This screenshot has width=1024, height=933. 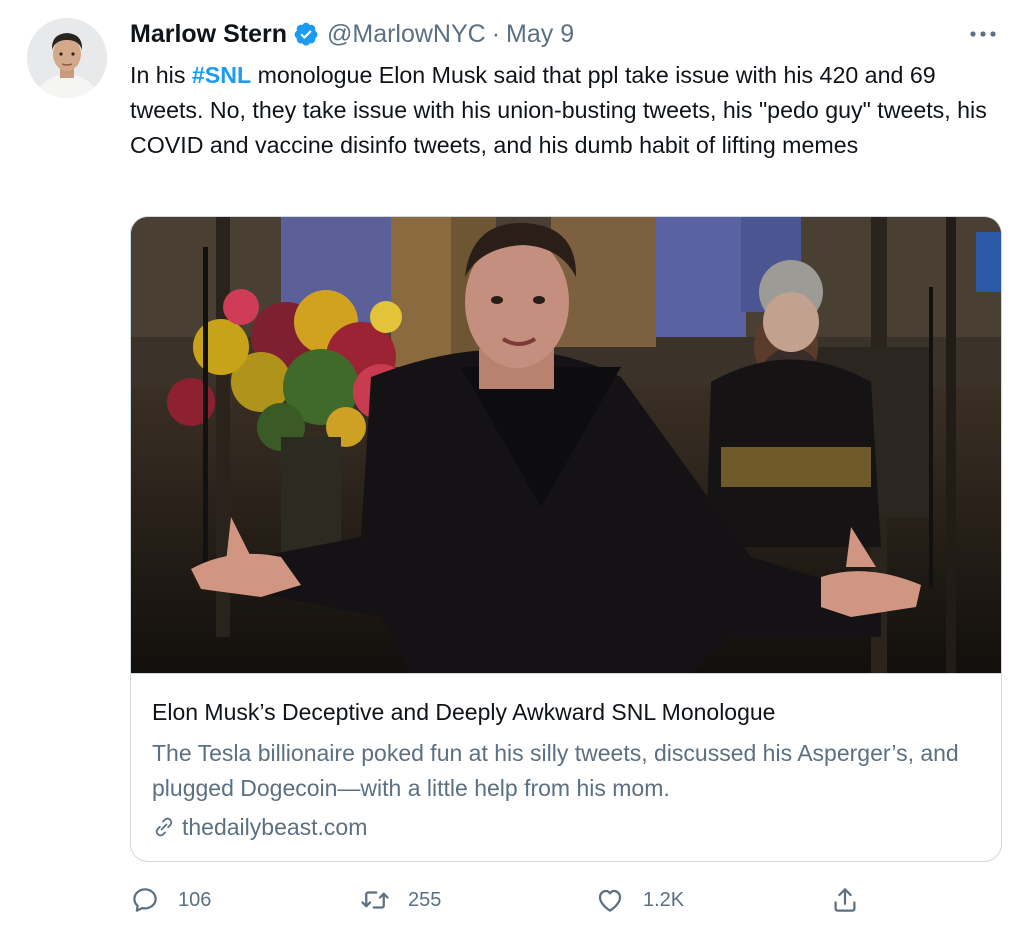 I want to click on tweet-date: May 9, so click(x=540, y=34).